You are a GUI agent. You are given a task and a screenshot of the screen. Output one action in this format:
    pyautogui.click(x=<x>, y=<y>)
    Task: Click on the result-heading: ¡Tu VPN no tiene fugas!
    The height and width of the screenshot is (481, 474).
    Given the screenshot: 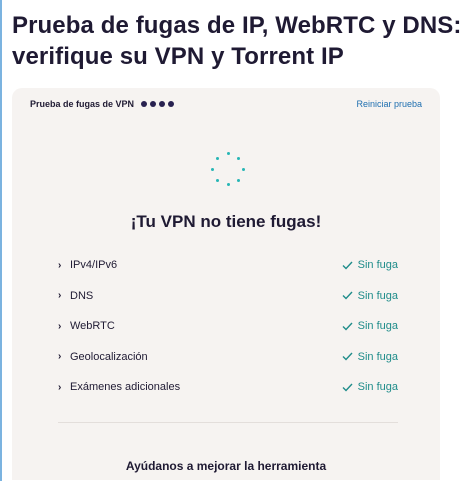 What is the action you would take?
    pyautogui.click(x=226, y=221)
    